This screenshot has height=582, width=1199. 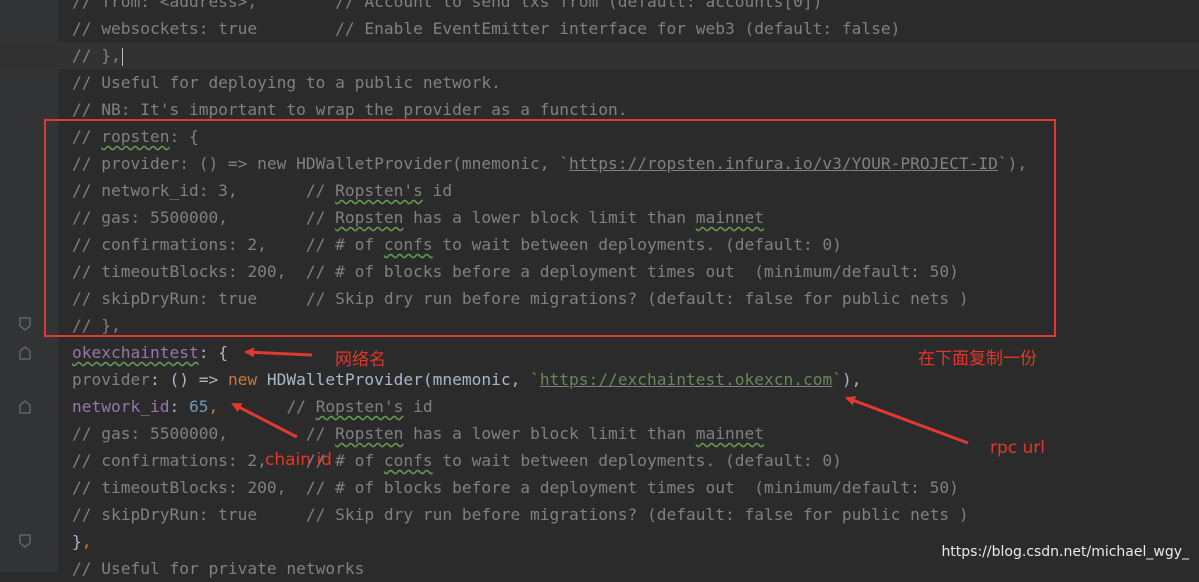 I want to click on code-token: Ropsten, so click(x=369, y=433).